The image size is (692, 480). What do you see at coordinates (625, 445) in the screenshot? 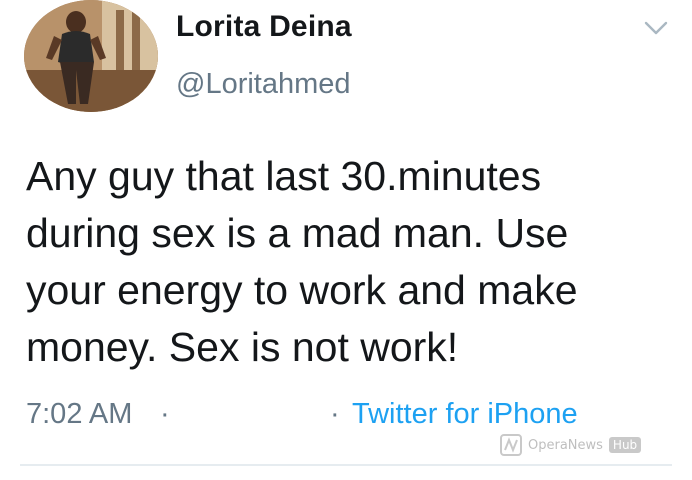
I see `watermark-badge: Hub` at bounding box center [625, 445].